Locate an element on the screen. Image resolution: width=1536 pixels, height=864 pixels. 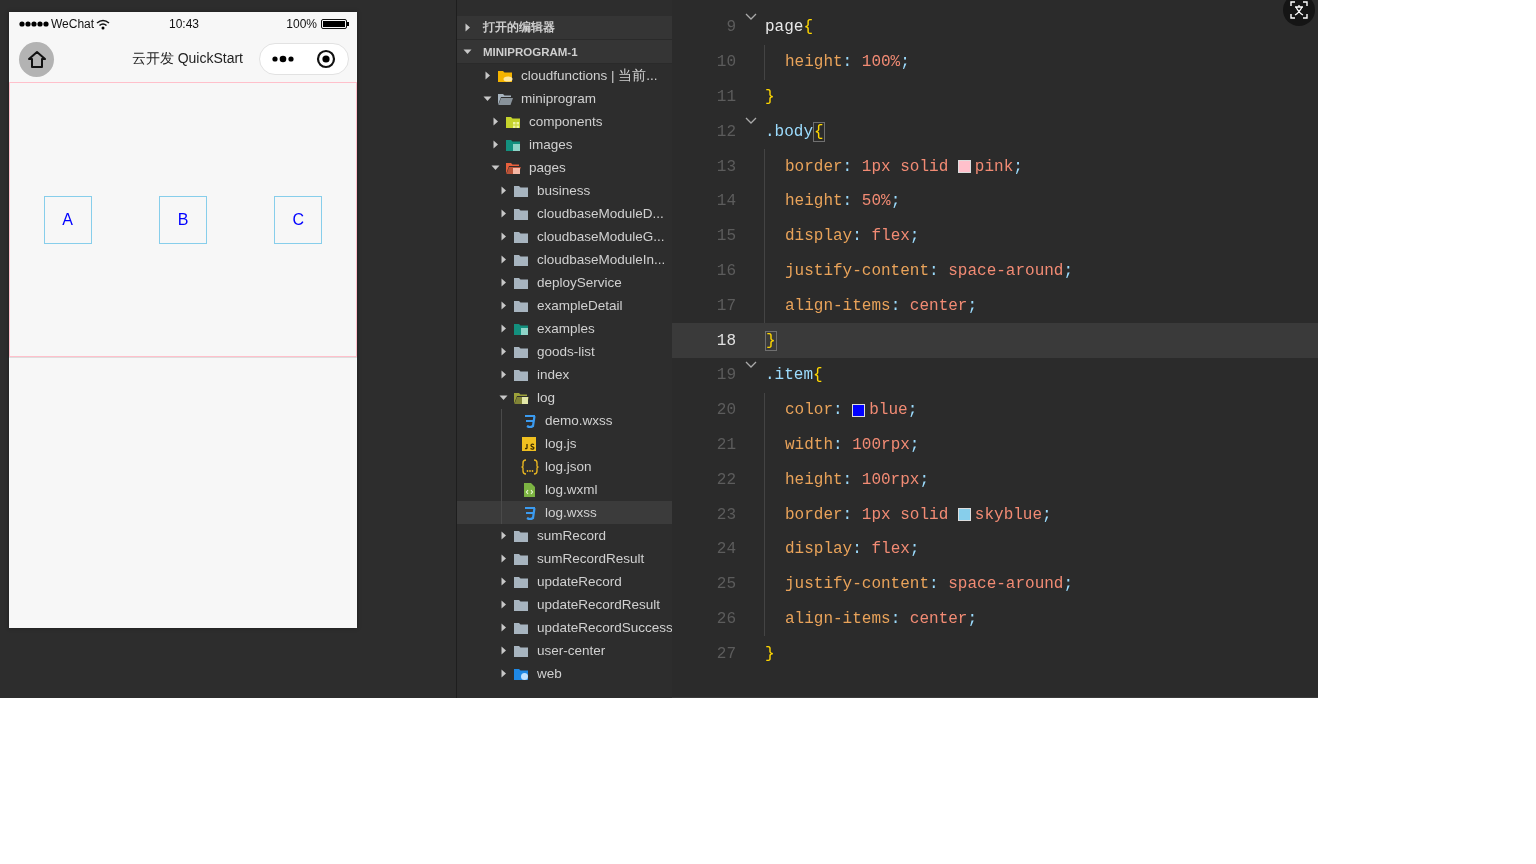
nav-title: 云开发 QuickStart is located at coordinates (187, 59).